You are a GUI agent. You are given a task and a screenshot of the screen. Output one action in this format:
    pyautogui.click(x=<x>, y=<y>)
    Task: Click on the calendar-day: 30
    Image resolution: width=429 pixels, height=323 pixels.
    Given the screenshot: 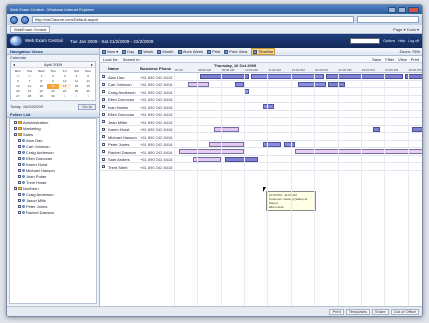 What is the action you would take?
    pyautogui.click(x=53, y=96)
    